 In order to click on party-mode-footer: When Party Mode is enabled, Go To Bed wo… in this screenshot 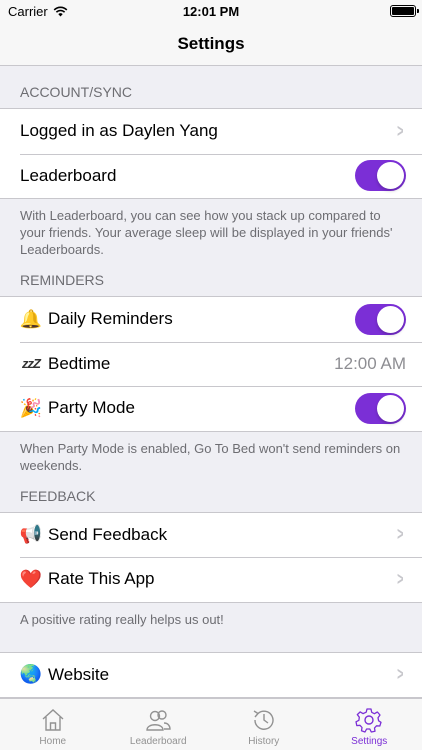, I will do `click(210, 456)`.